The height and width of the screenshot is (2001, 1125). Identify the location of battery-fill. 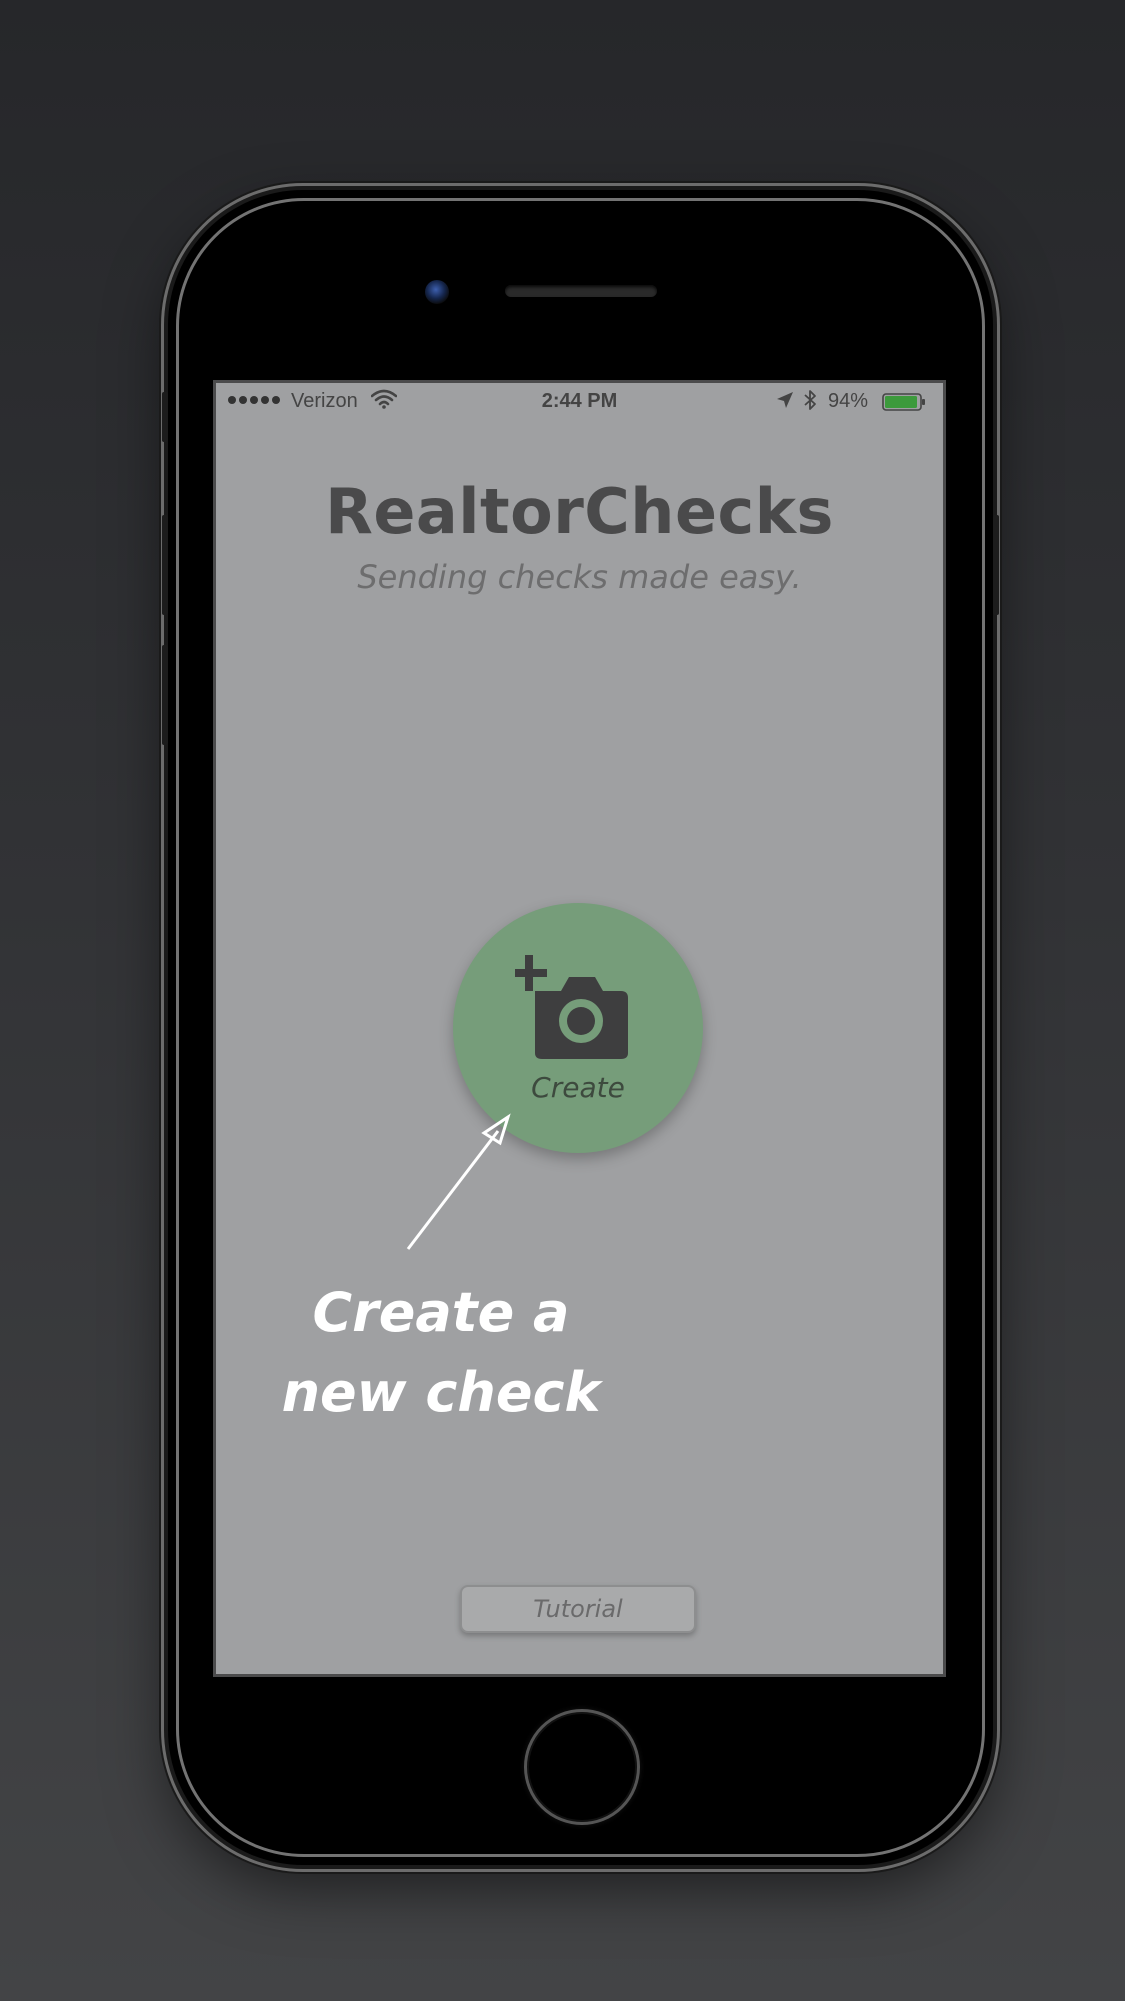
(901, 402).